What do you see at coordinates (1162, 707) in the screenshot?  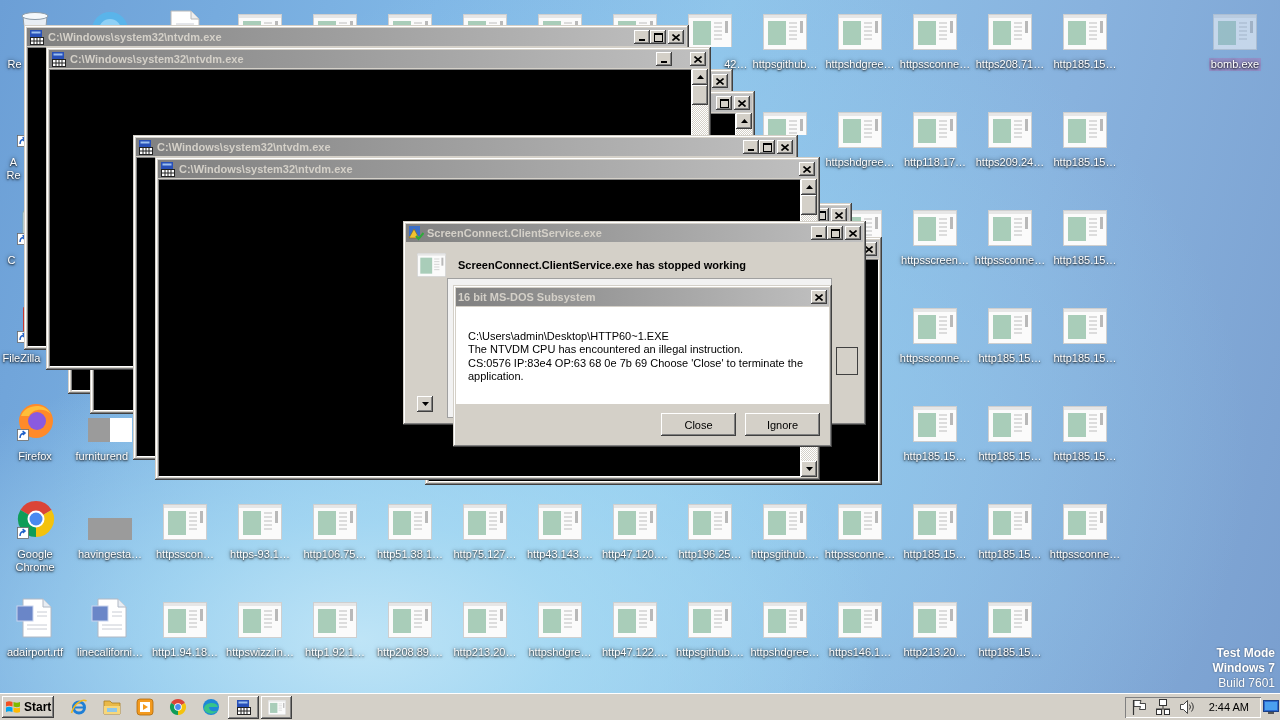 I see `network-icon` at bounding box center [1162, 707].